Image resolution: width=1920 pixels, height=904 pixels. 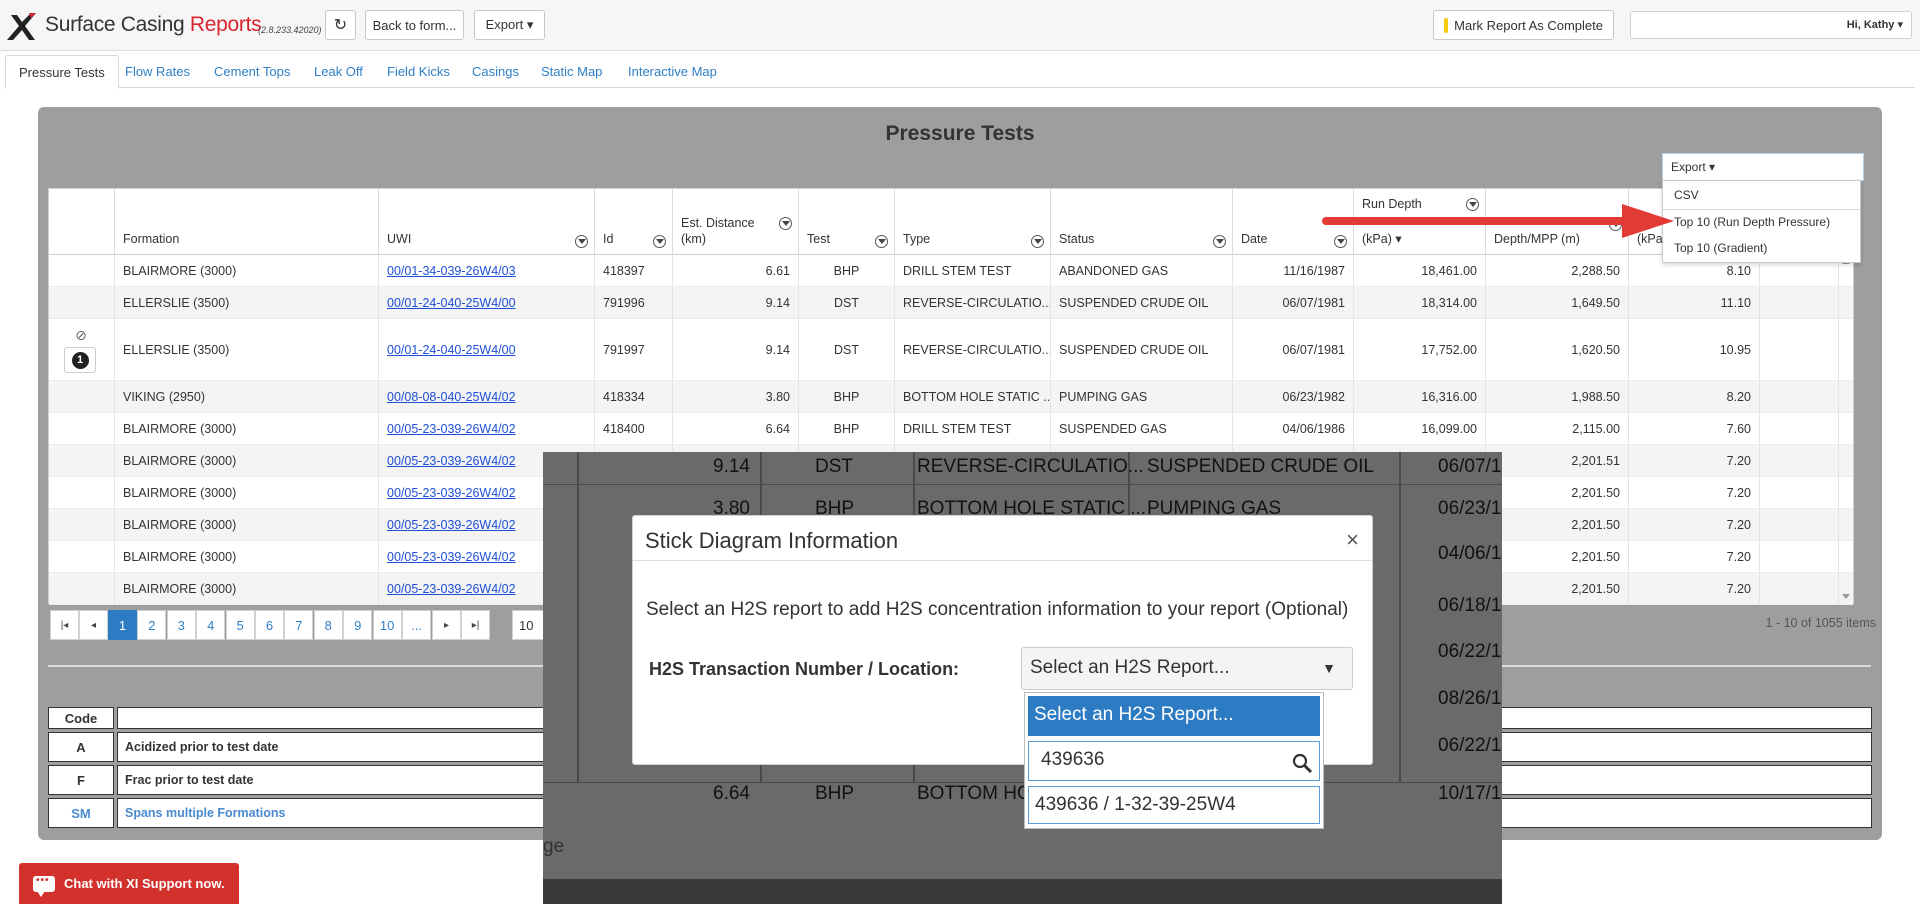 What do you see at coordinates (487, 222) in the screenshot?
I see `column-header-uwi: UWI` at bounding box center [487, 222].